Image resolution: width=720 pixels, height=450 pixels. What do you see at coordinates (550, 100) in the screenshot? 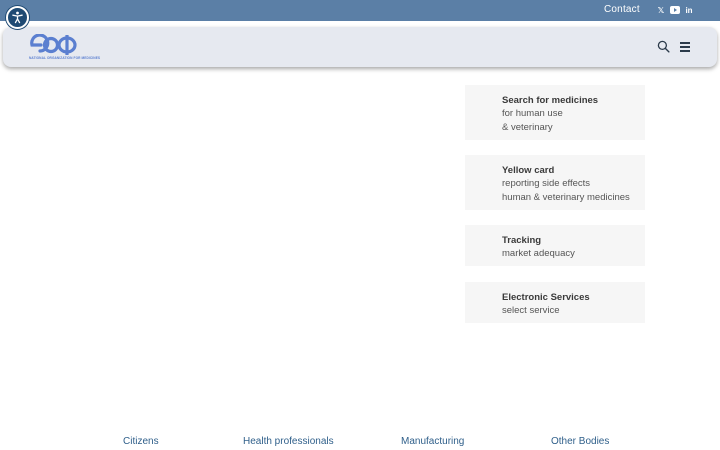
I see `card-title: Search for medicines` at bounding box center [550, 100].